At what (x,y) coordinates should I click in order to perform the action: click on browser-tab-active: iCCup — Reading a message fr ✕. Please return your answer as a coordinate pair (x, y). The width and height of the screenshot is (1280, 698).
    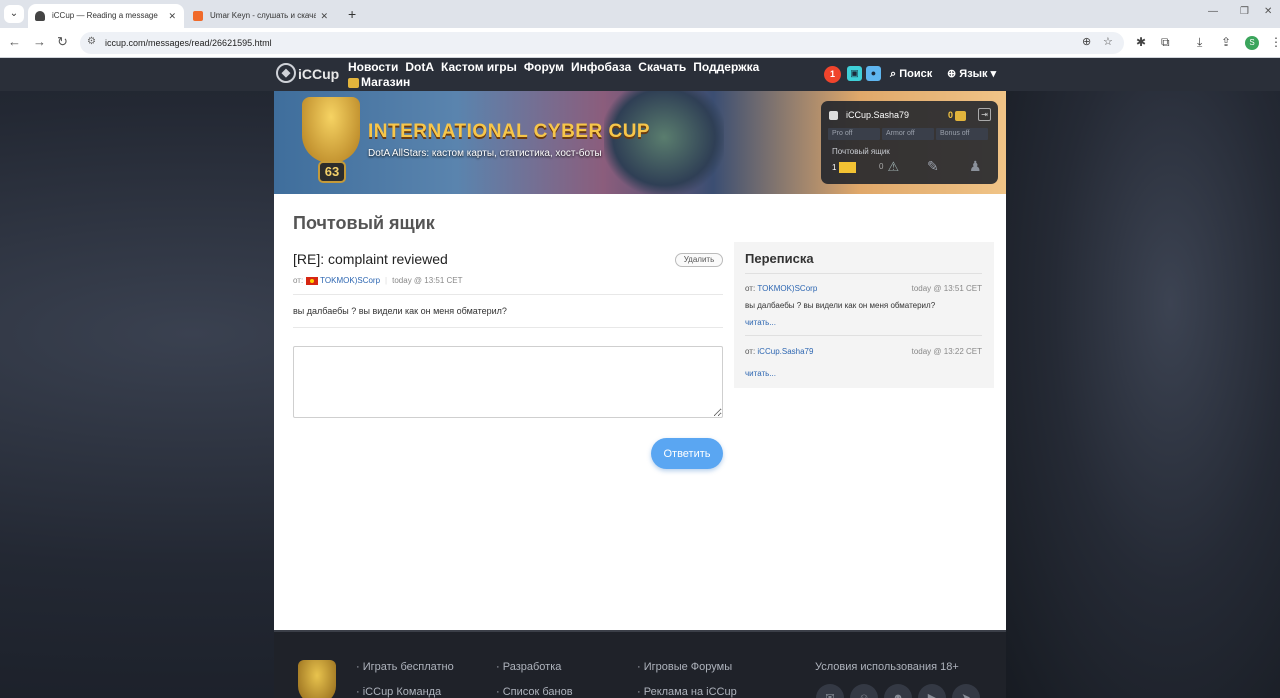
    Looking at the image, I should click on (106, 16).